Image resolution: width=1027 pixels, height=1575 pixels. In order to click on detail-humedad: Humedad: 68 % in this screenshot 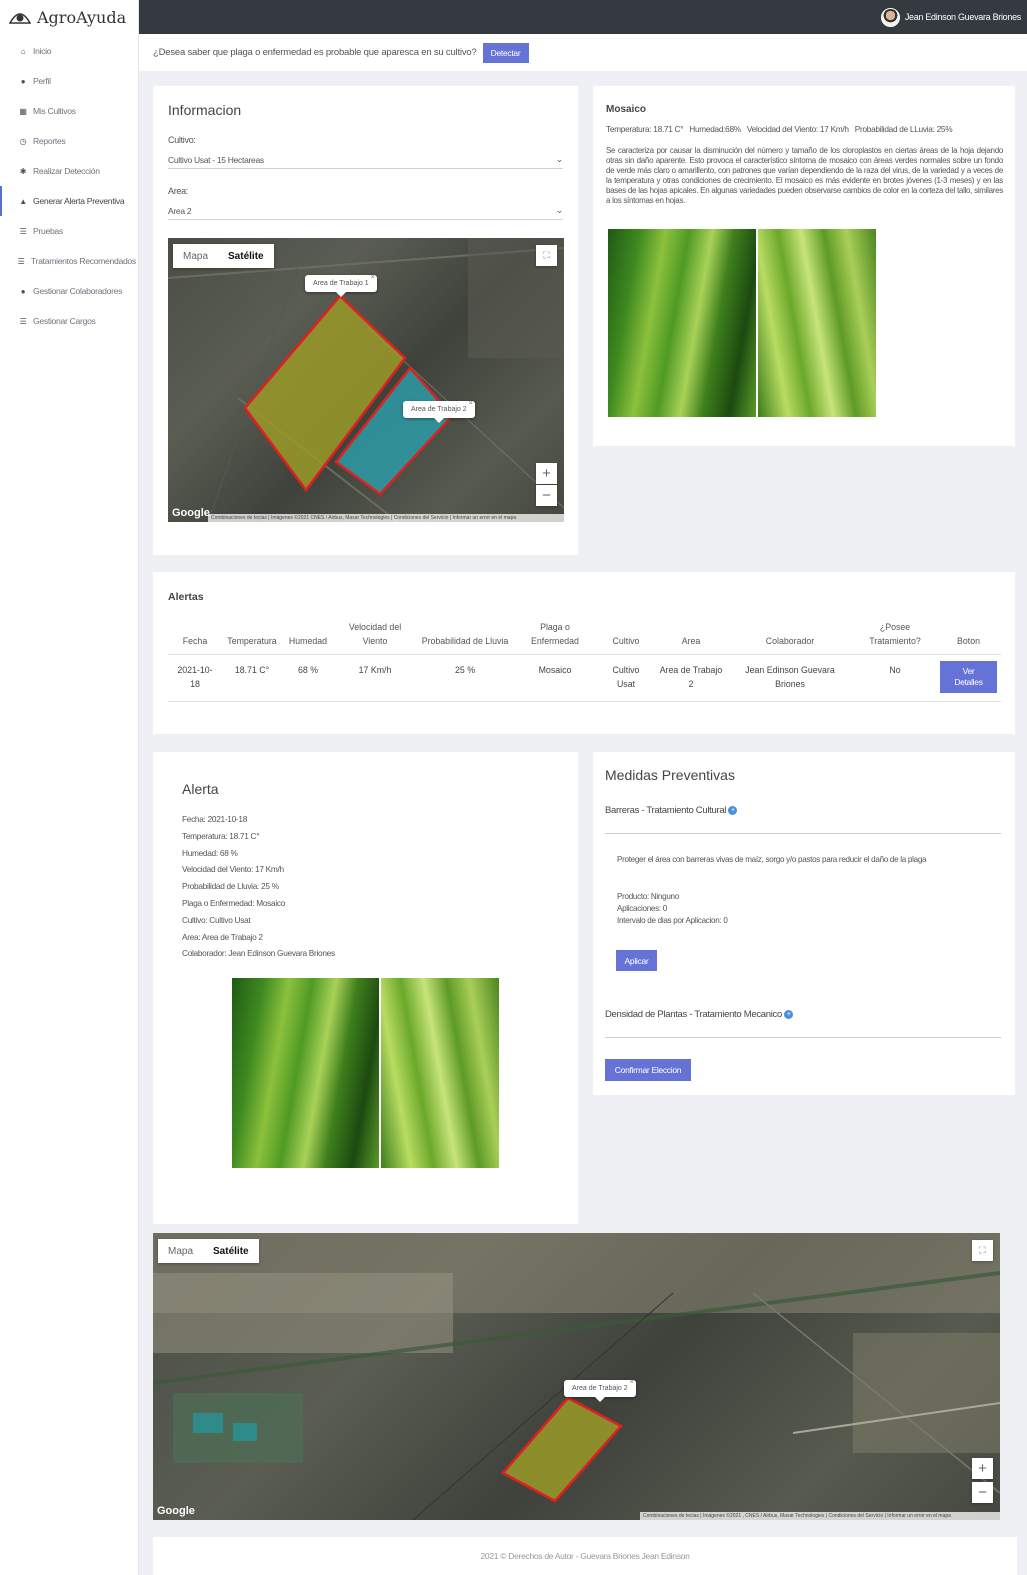, I will do `click(210, 852)`.